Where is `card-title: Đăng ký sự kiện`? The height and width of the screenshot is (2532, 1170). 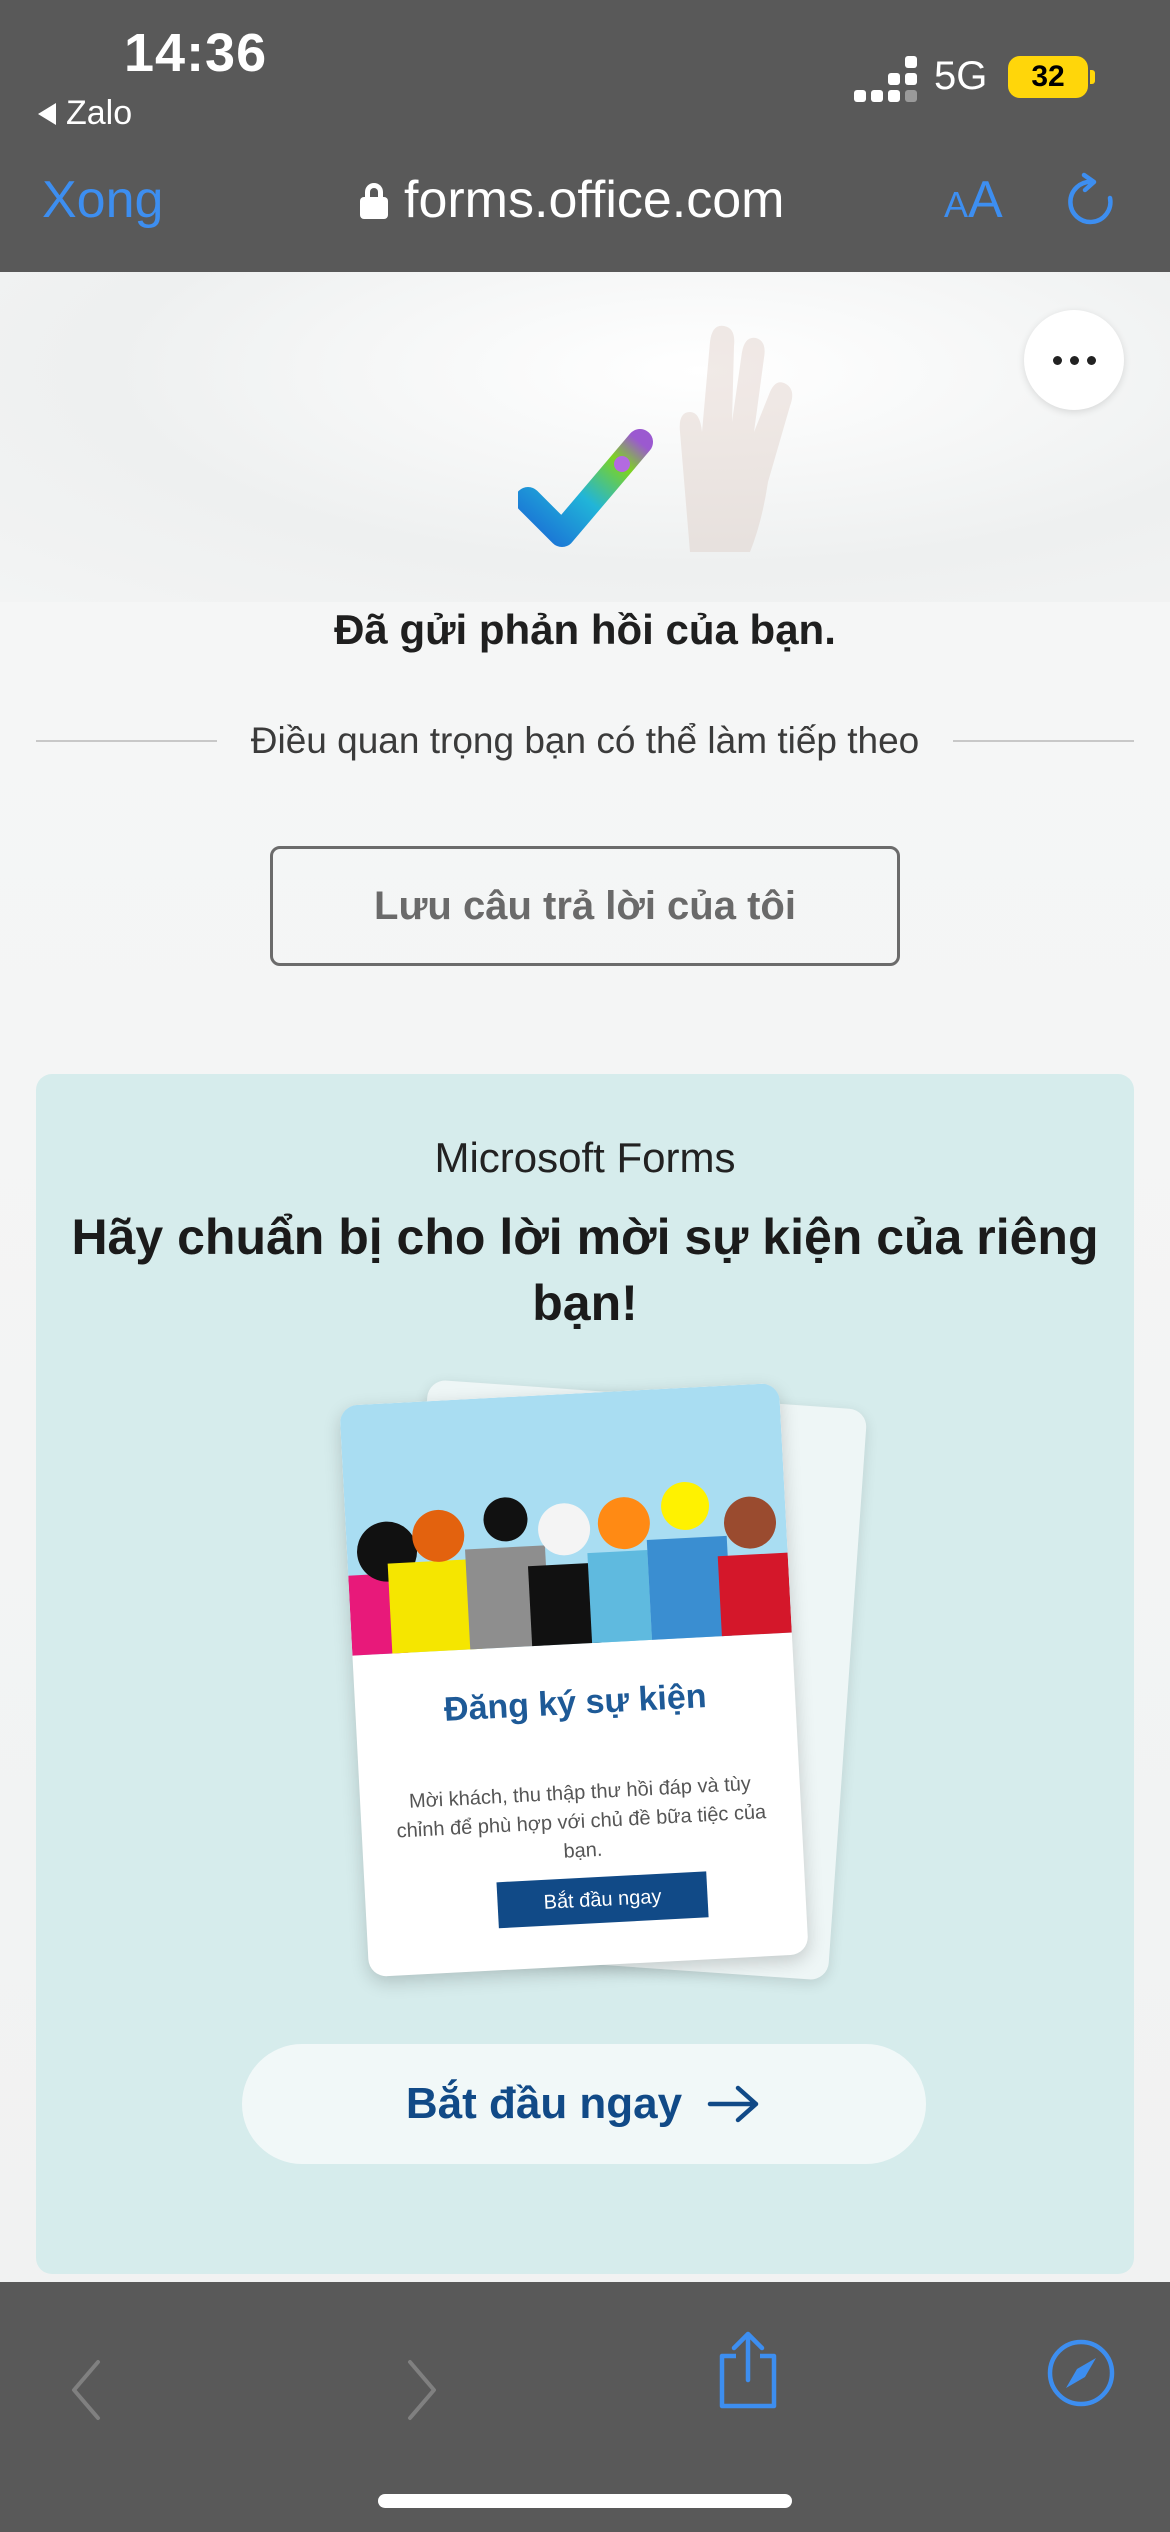
card-title: Đăng ký sự kiện is located at coordinates (575, 1703).